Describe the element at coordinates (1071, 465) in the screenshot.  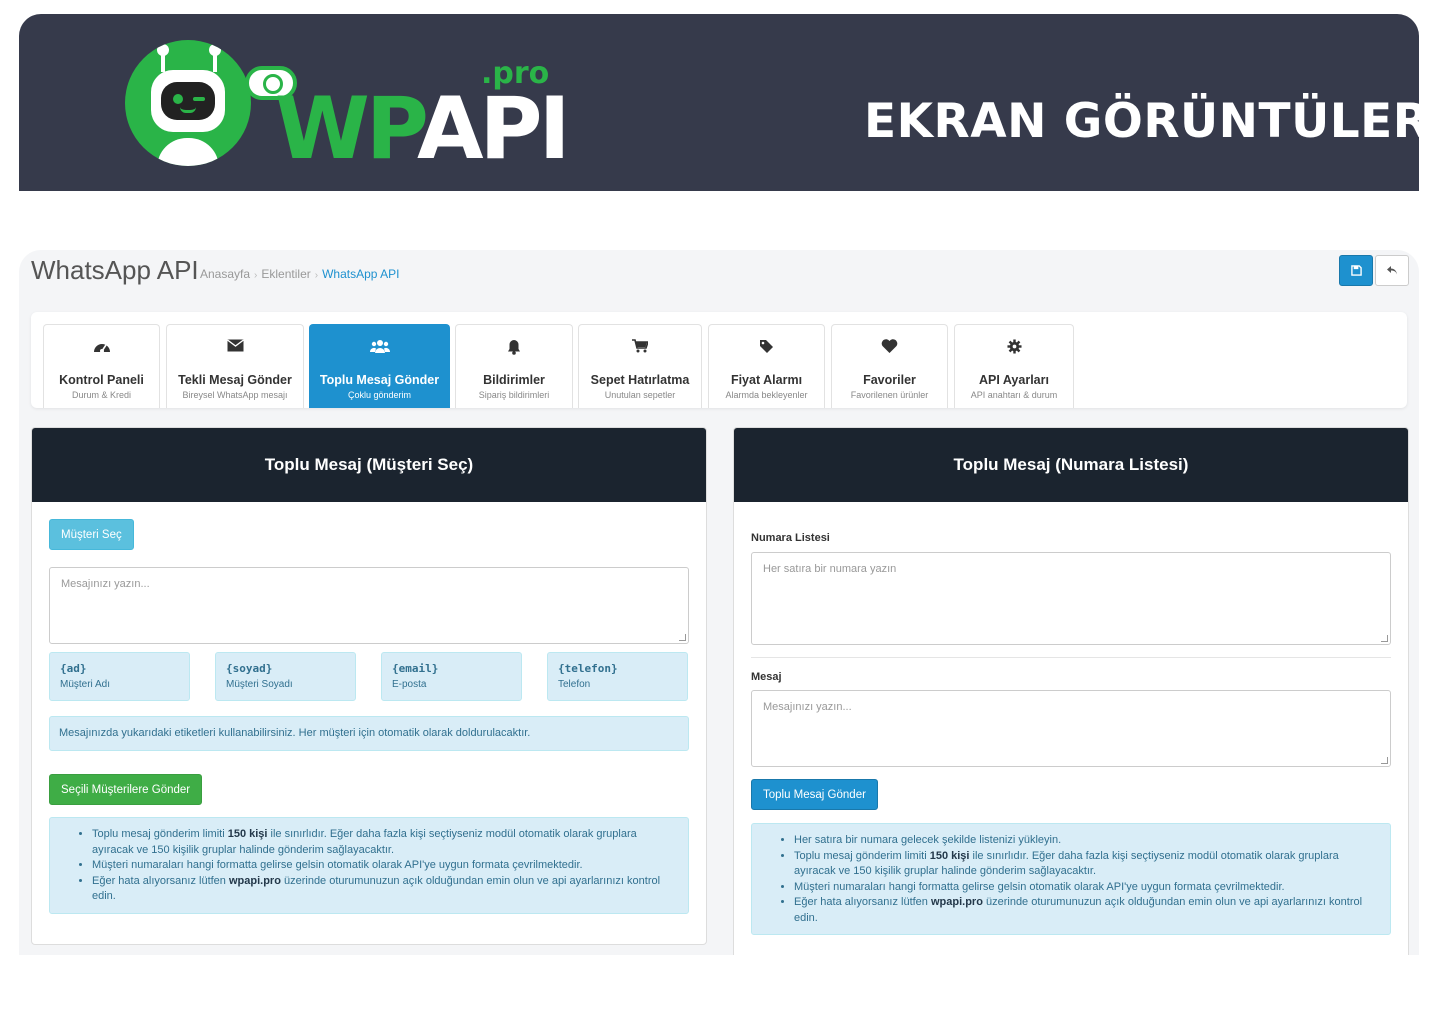
I see `panel-title: Toplu Mesaj (Numara Listesi)` at that location.